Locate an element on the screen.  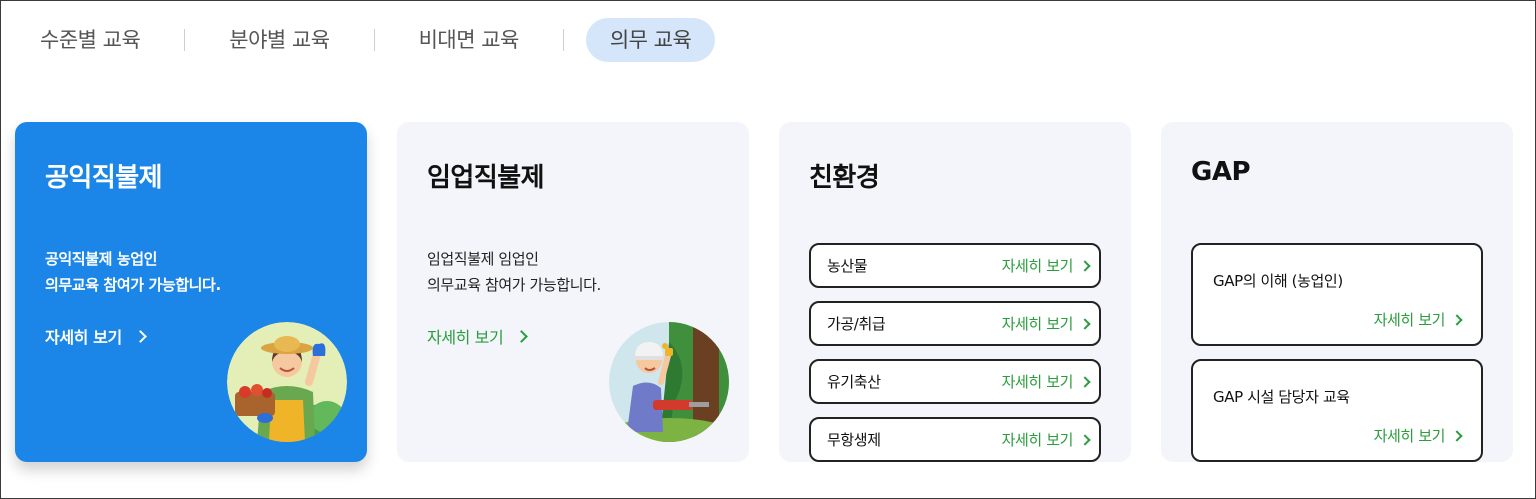
item-label: GAP 시설 담당자 교육 is located at coordinates (1281, 397).